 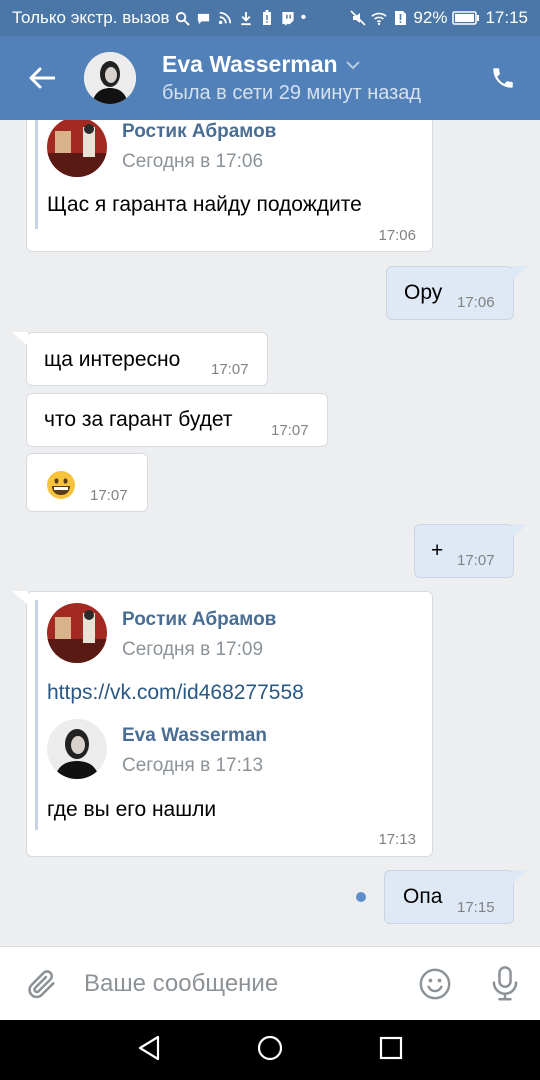 I want to click on battery-percent: 92%, so click(x=430, y=17).